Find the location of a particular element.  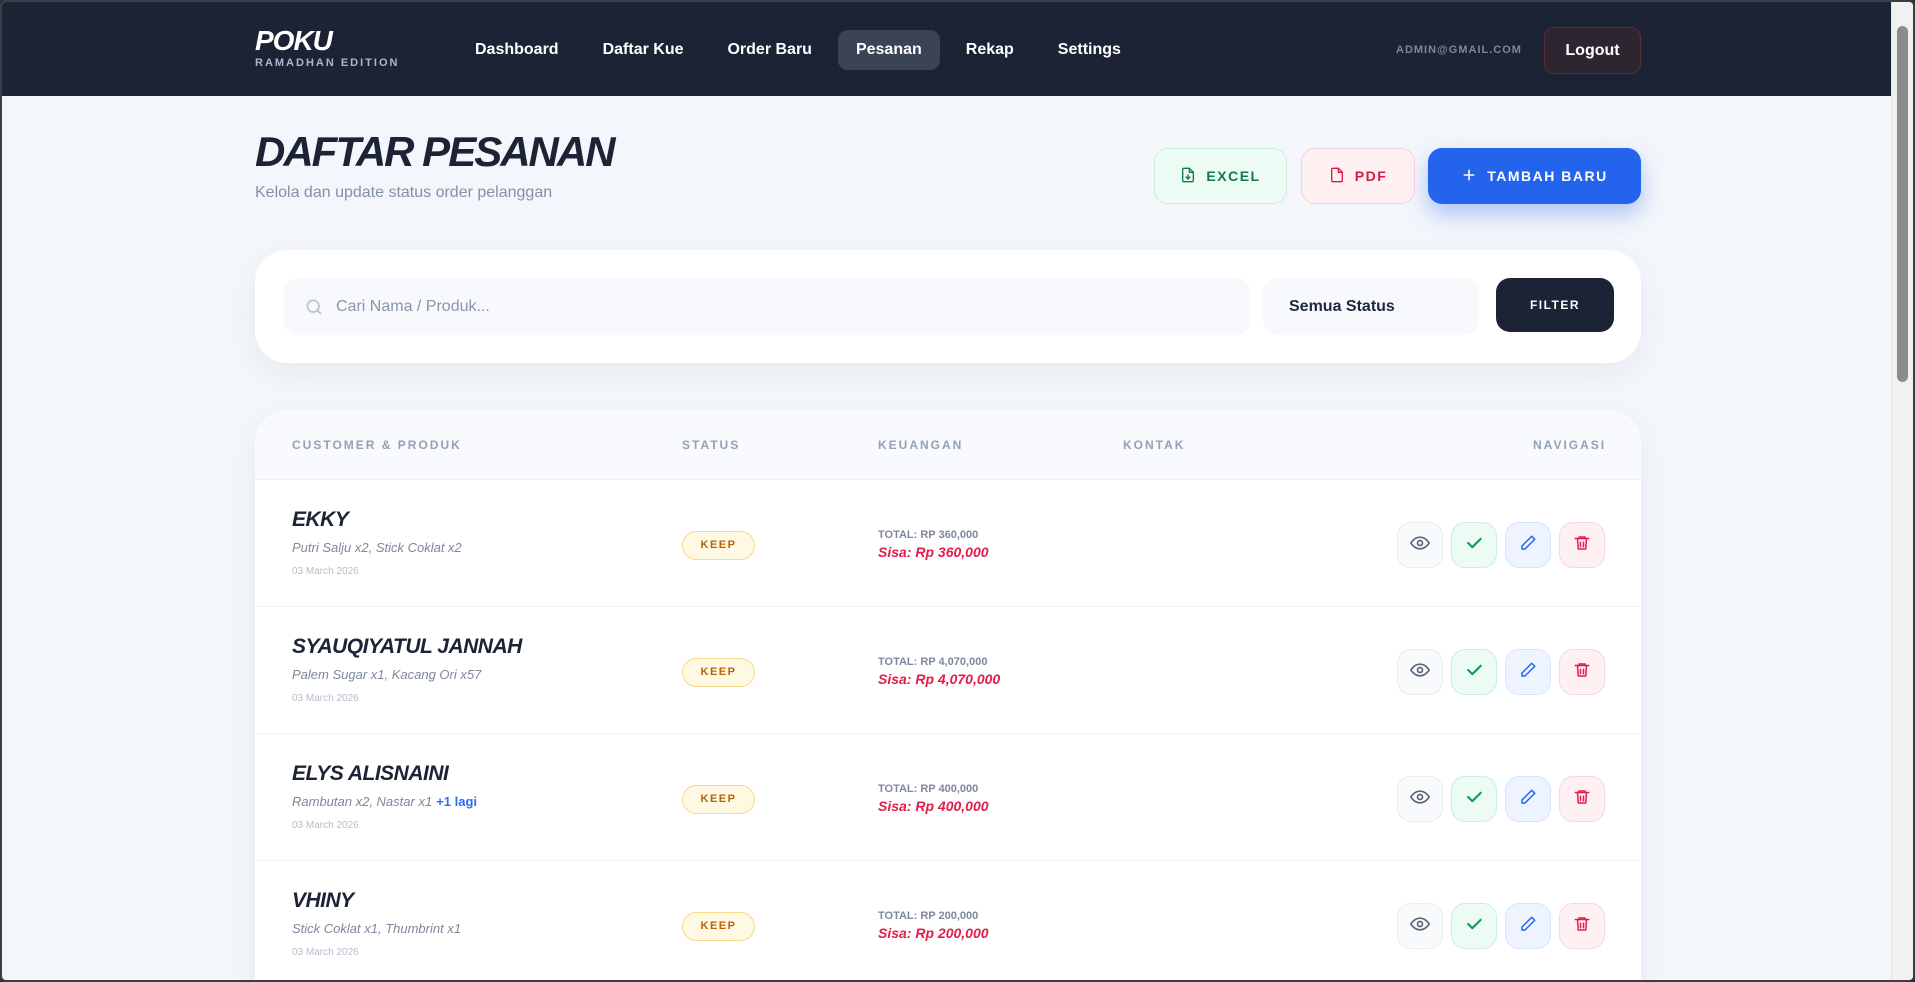

more-products-link: +1 lagi is located at coordinates (456, 801).